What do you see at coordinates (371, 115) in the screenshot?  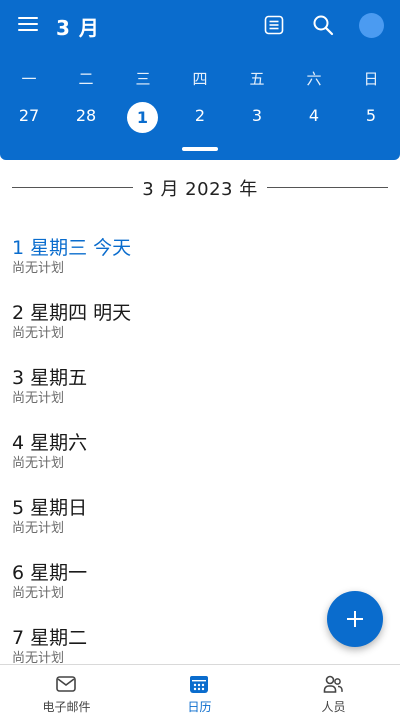 I see `date-cell: 5` at bounding box center [371, 115].